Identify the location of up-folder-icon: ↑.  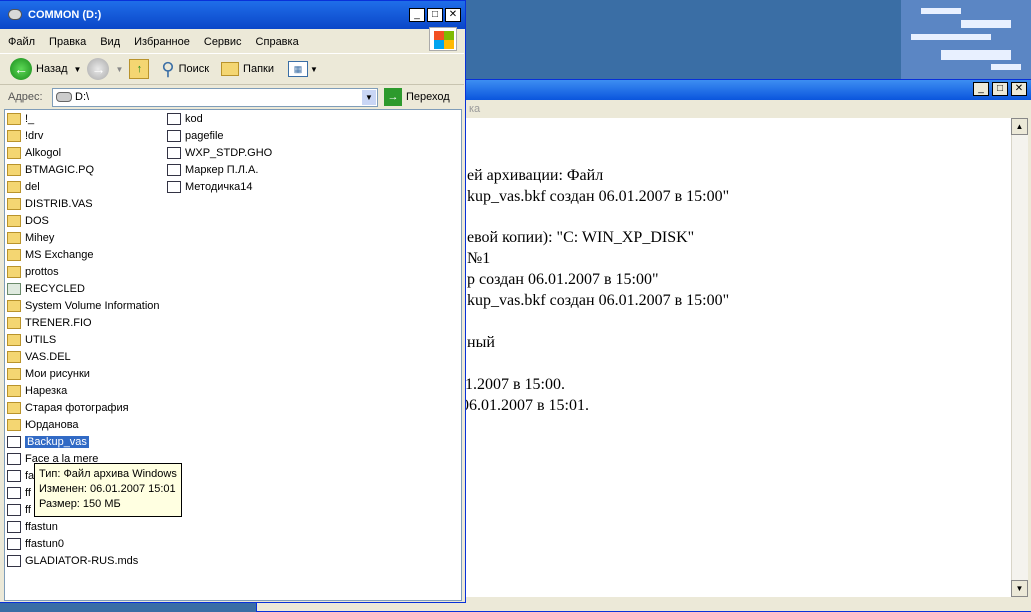
(139, 69).